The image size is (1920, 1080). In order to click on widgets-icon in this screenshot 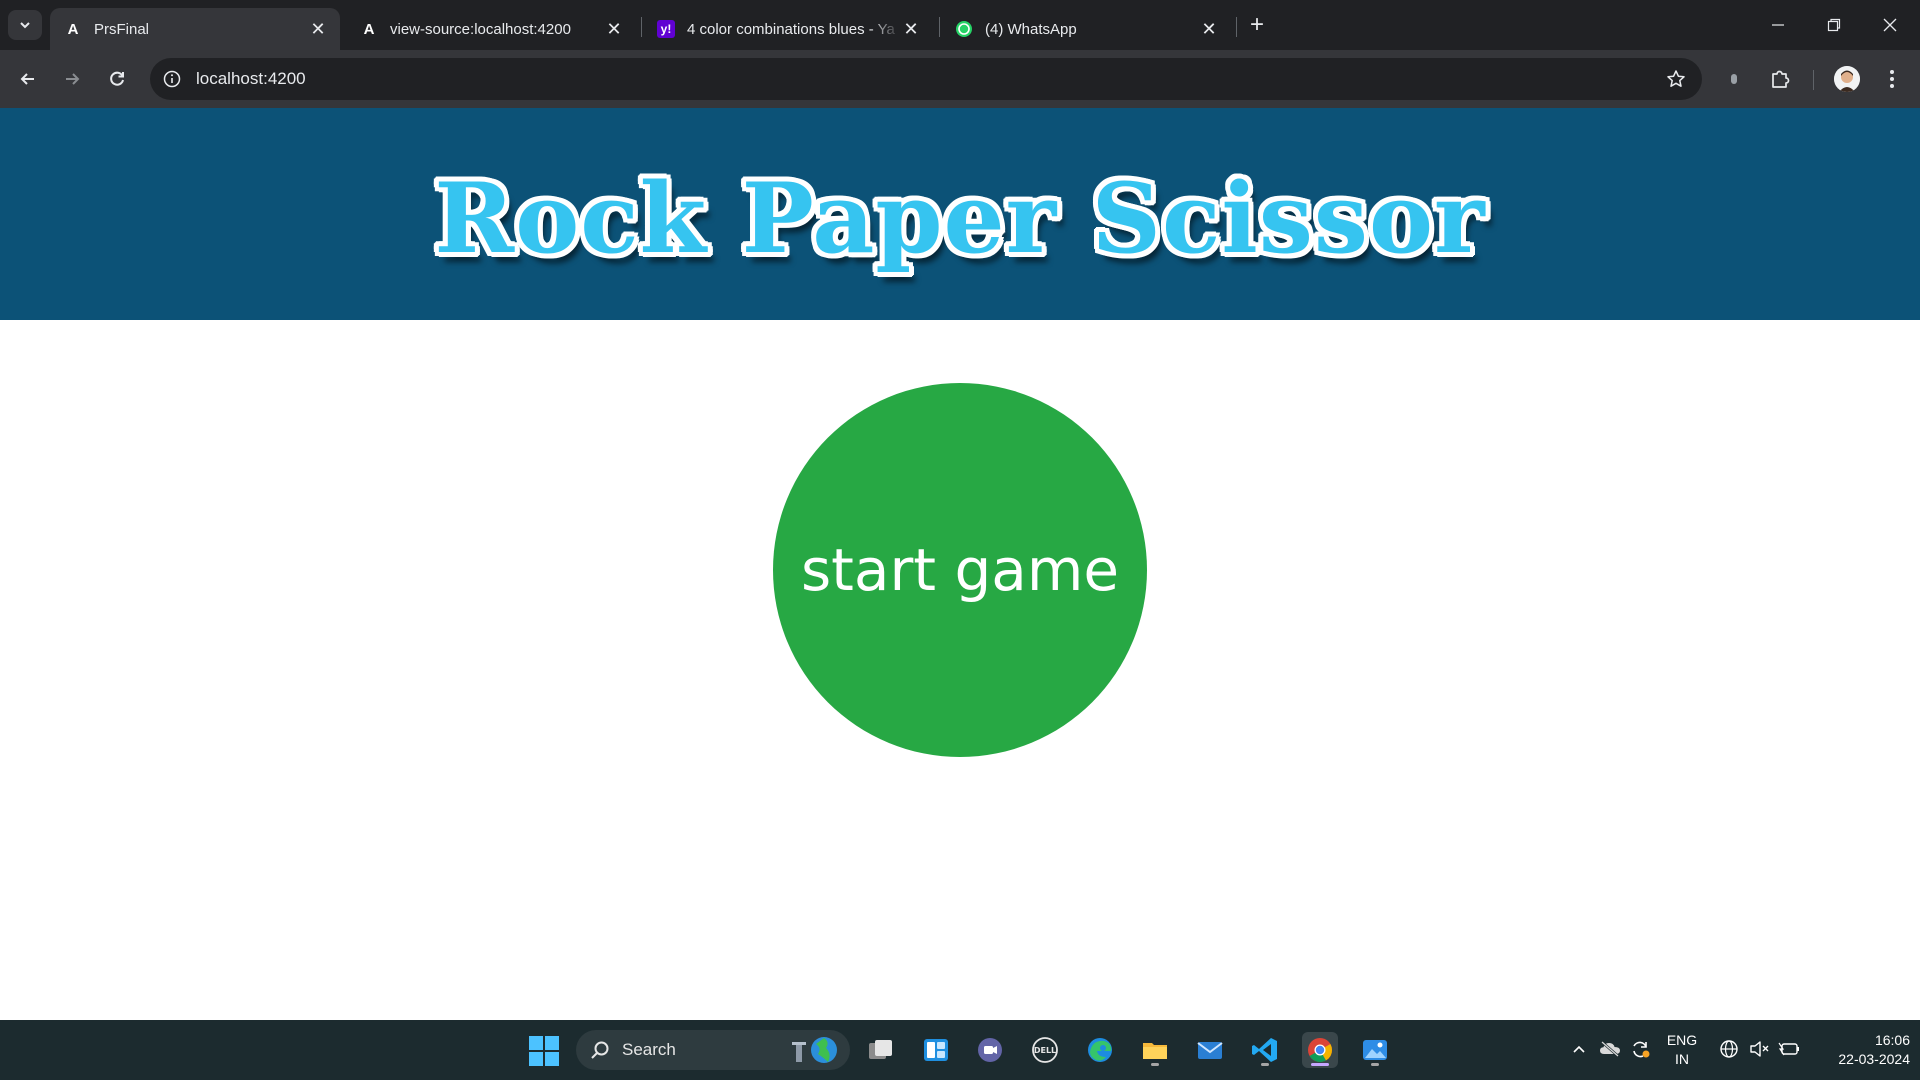, I will do `click(936, 1050)`.